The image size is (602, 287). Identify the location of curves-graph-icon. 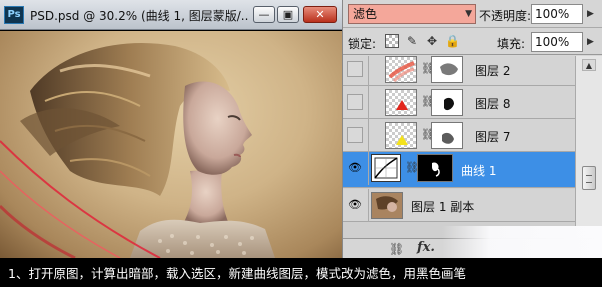
(386, 168).